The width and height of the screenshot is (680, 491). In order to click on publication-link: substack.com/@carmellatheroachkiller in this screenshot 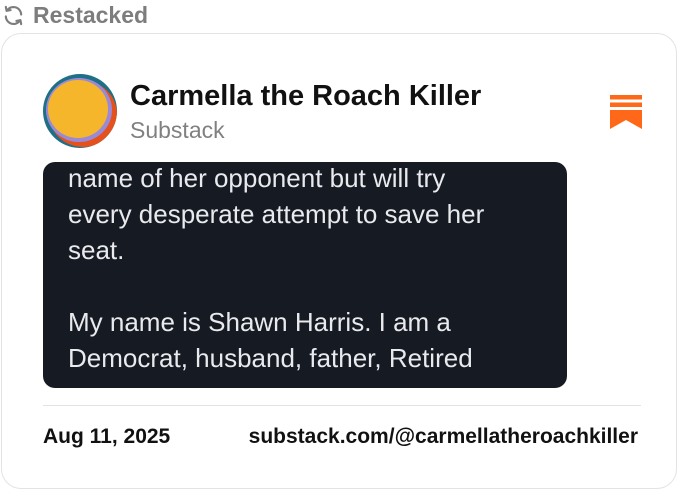, I will do `click(443, 437)`.